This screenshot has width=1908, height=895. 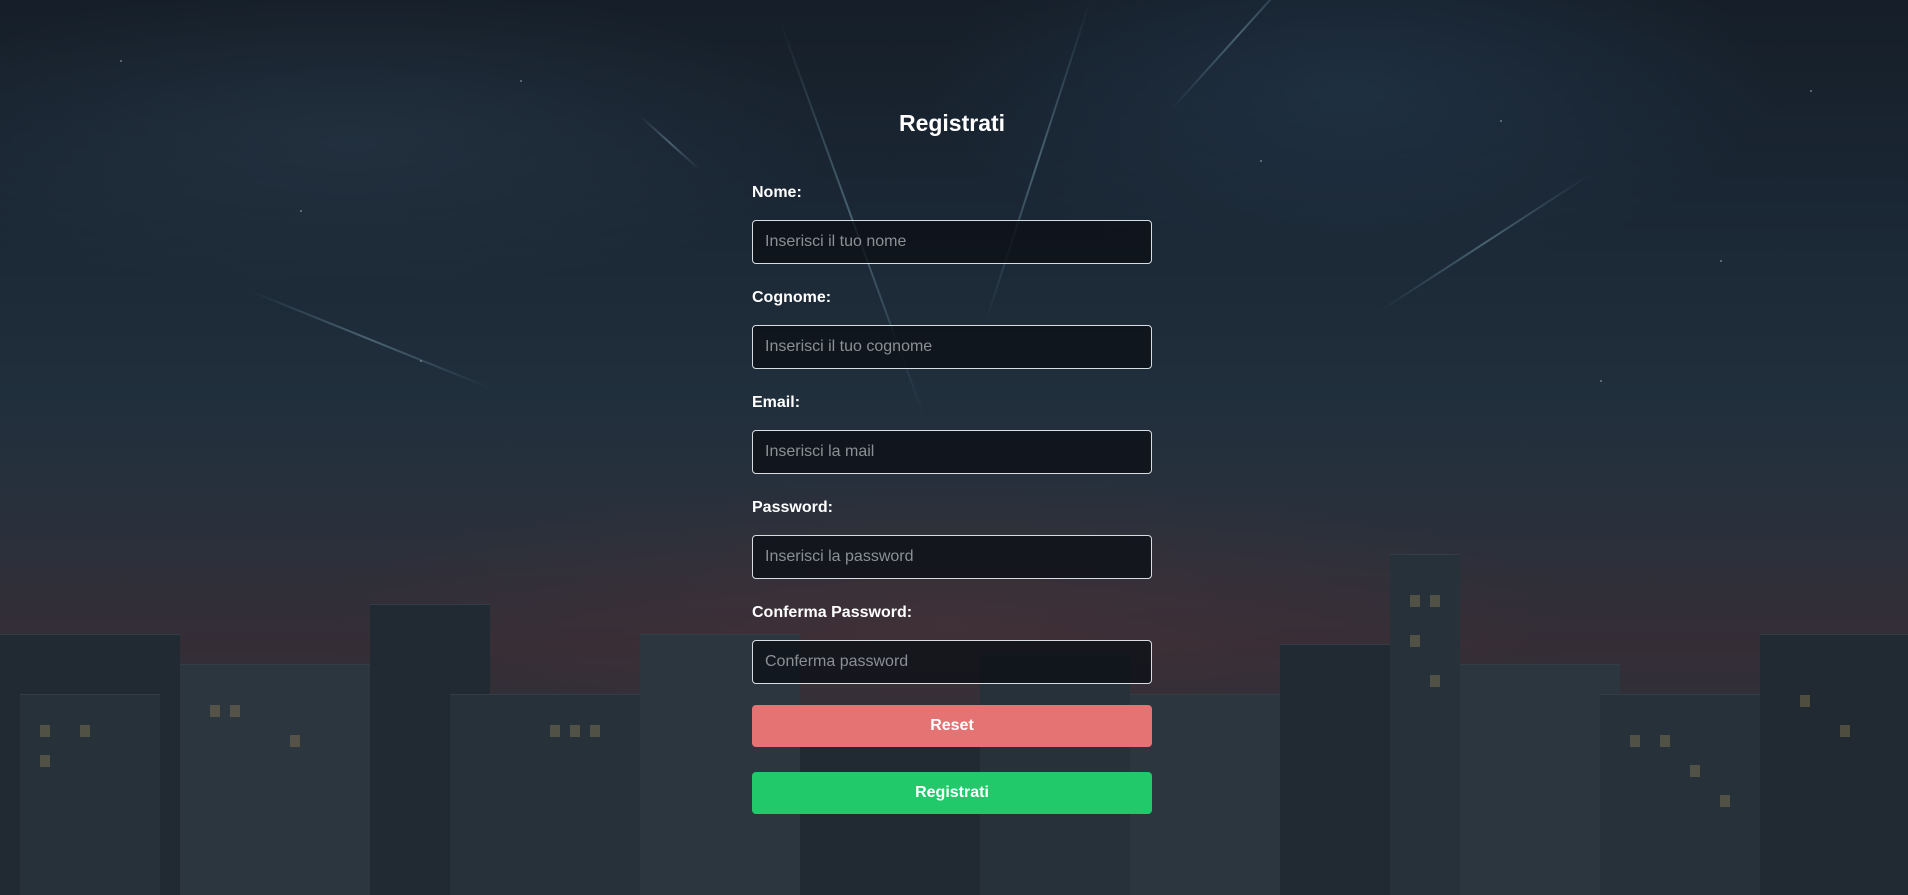 I want to click on name-input, so click(x=952, y=242).